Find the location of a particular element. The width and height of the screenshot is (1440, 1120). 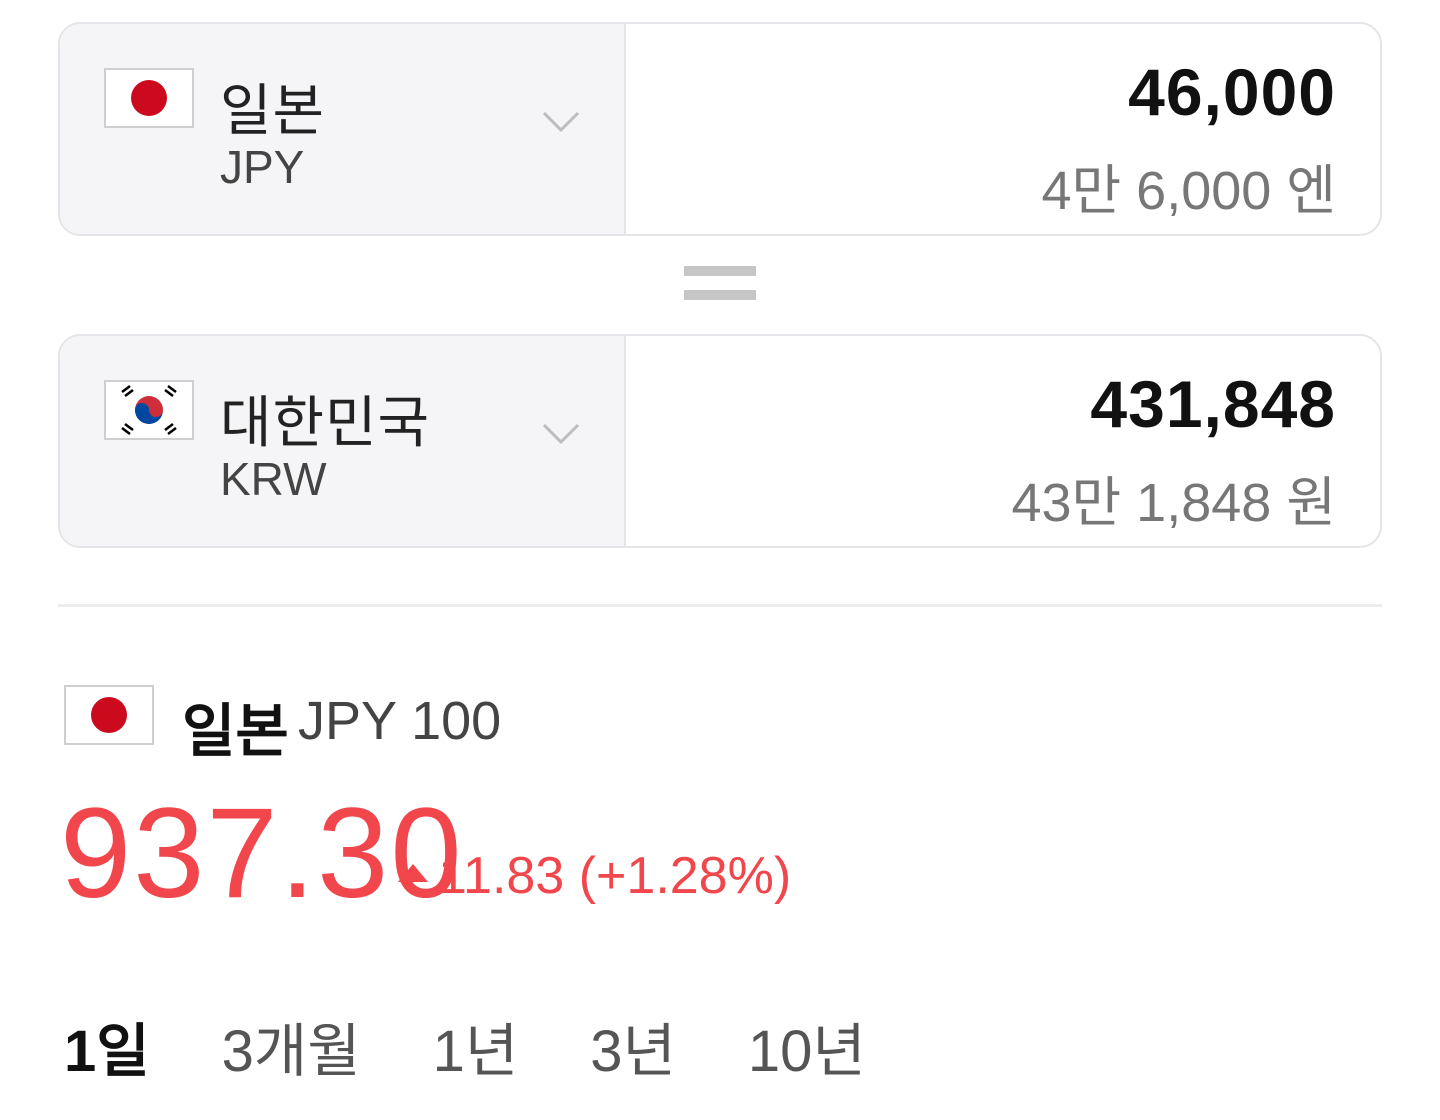

tab-1-day: 1일 is located at coordinates (107, 1046).